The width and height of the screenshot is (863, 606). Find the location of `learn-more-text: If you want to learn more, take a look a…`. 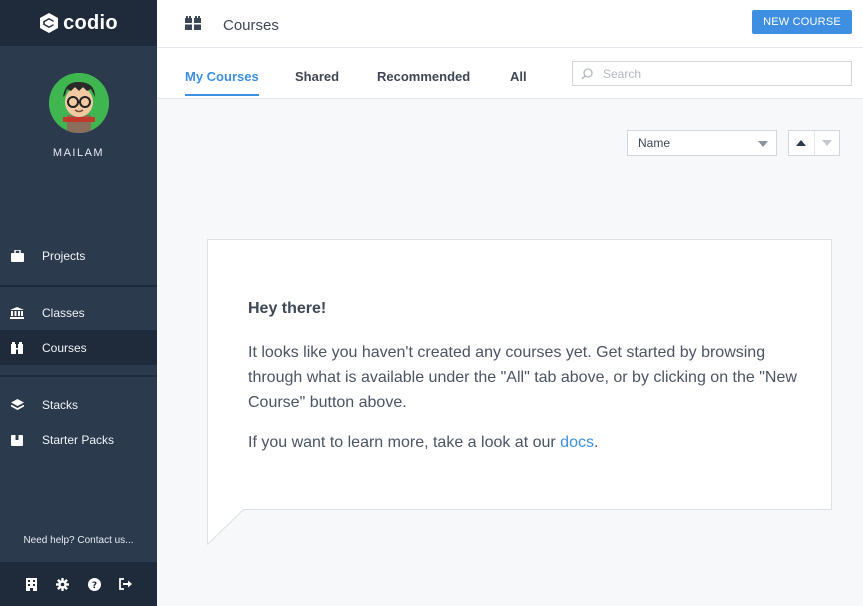

learn-more-text: If you want to learn more, take a look a… is located at coordinates (404, 442).